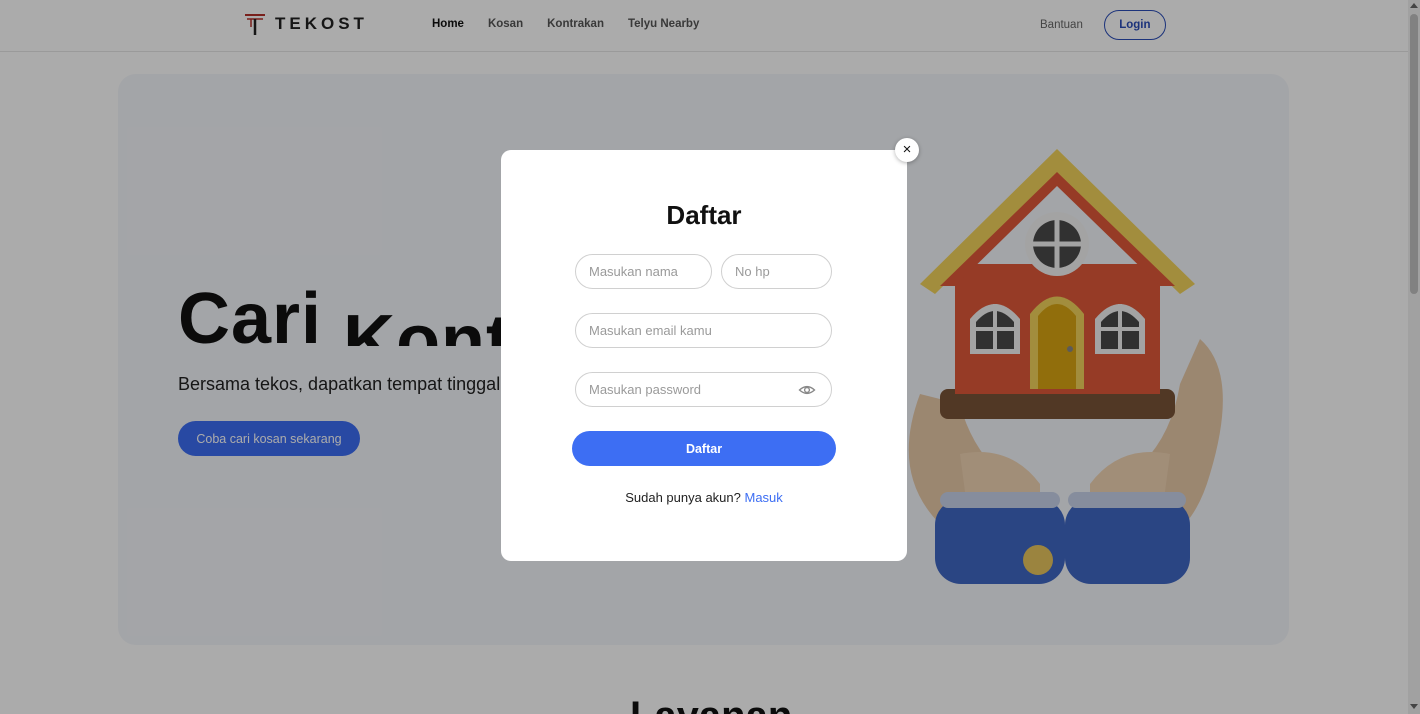 The height and width of the screenshot is (714, 1420). I want to click on phone-input, so click(776, 271).